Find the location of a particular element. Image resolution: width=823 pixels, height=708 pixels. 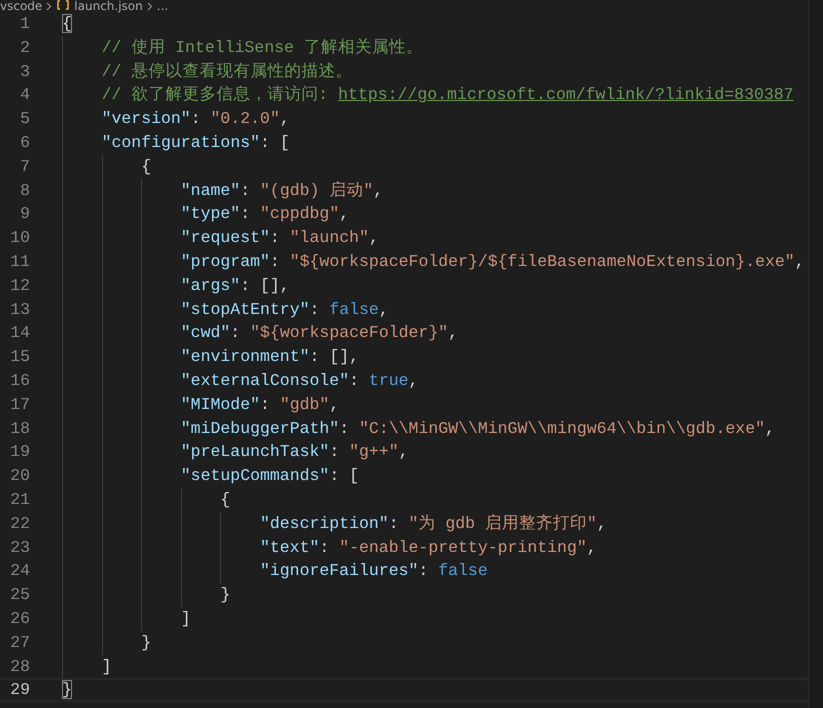

line-number: 4 is located at coordinates (25, 95).